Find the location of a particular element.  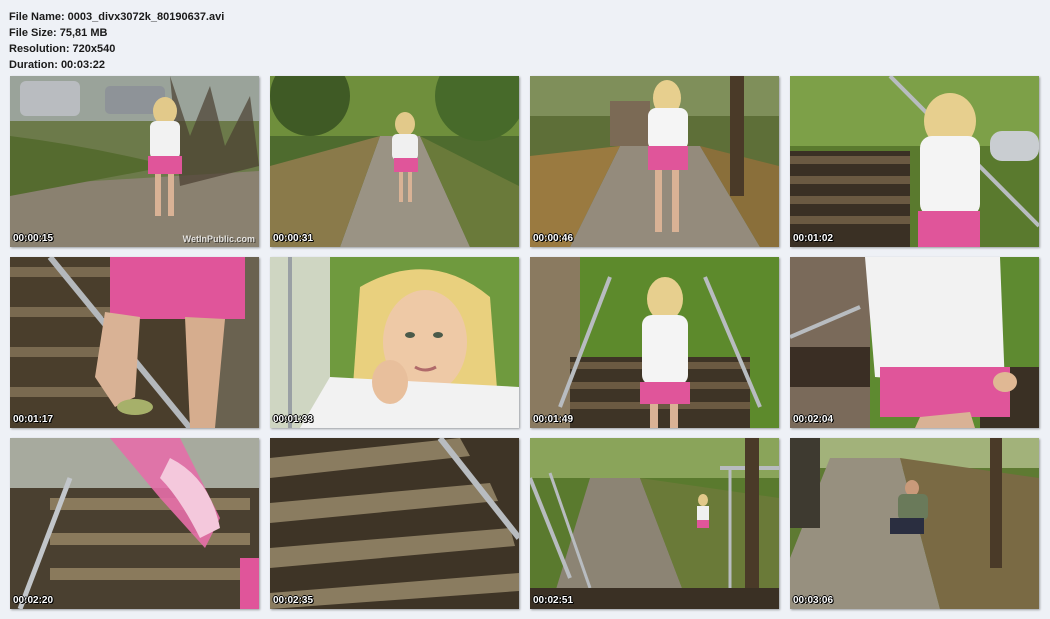

timestamp: 00:01:49 is located at coordinates (553, 419).